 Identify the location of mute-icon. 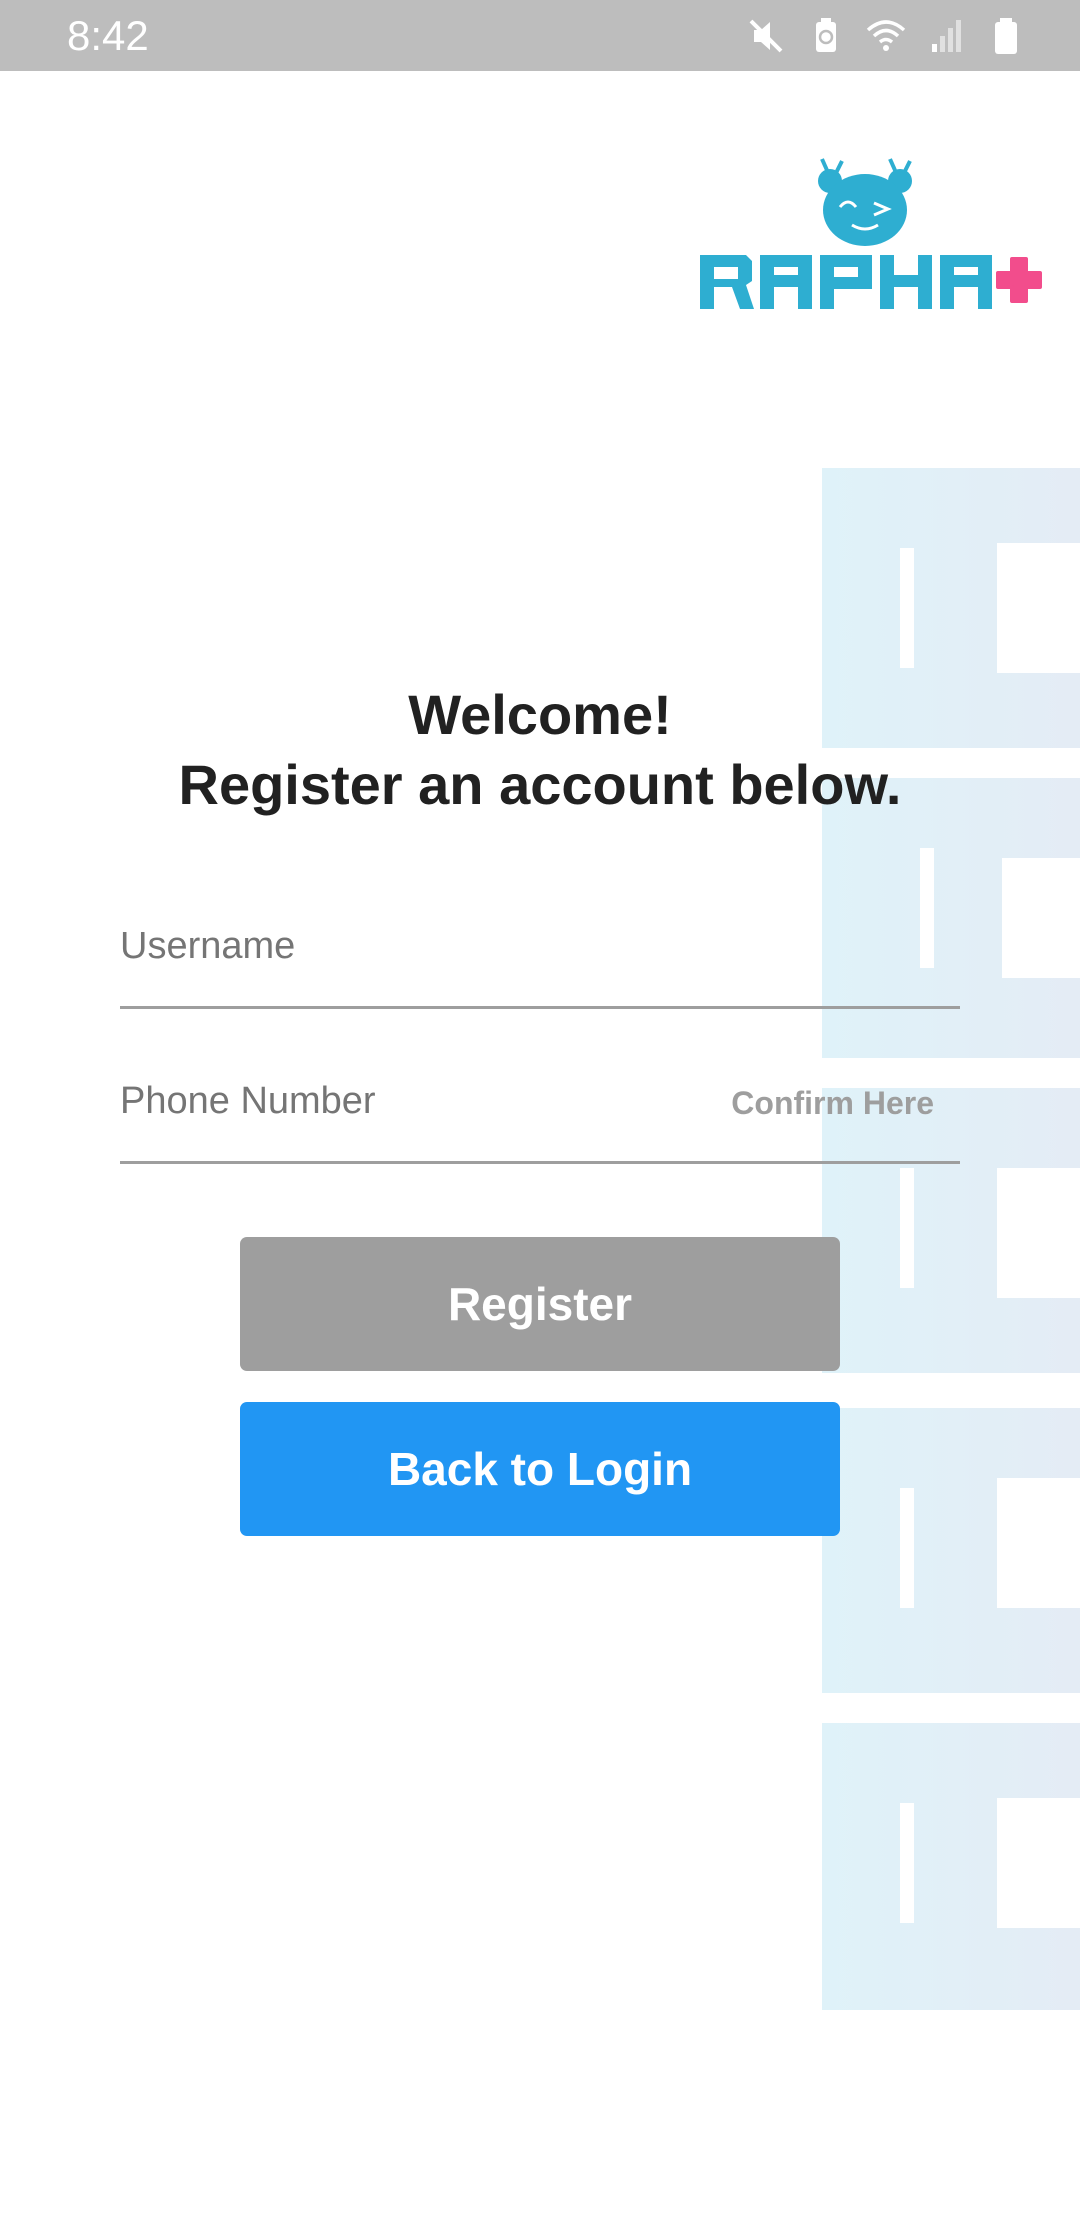
(766, 36).